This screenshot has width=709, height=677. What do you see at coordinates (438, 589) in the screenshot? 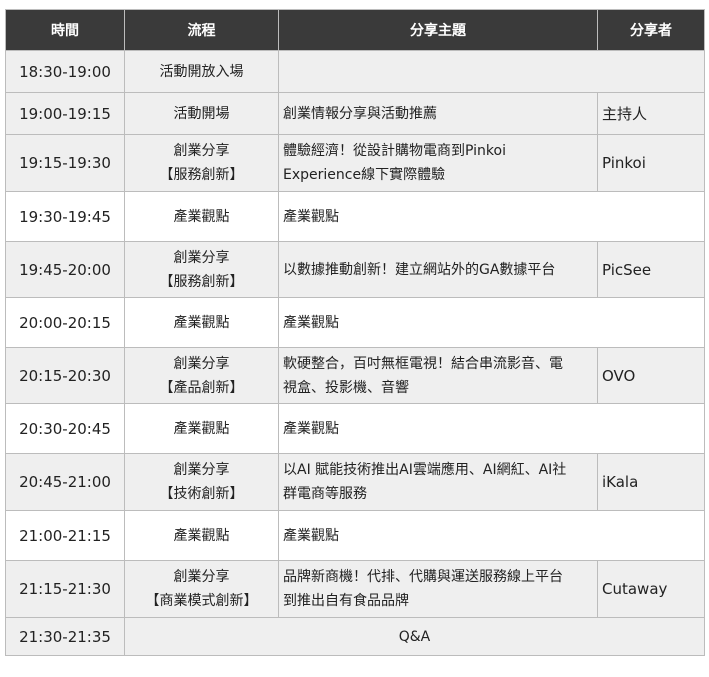
I see `topic-cell: 品牌新商機！代排、代購與運送服務線上平台 到推出自有食品品牌` at bounding box center [438, 589].